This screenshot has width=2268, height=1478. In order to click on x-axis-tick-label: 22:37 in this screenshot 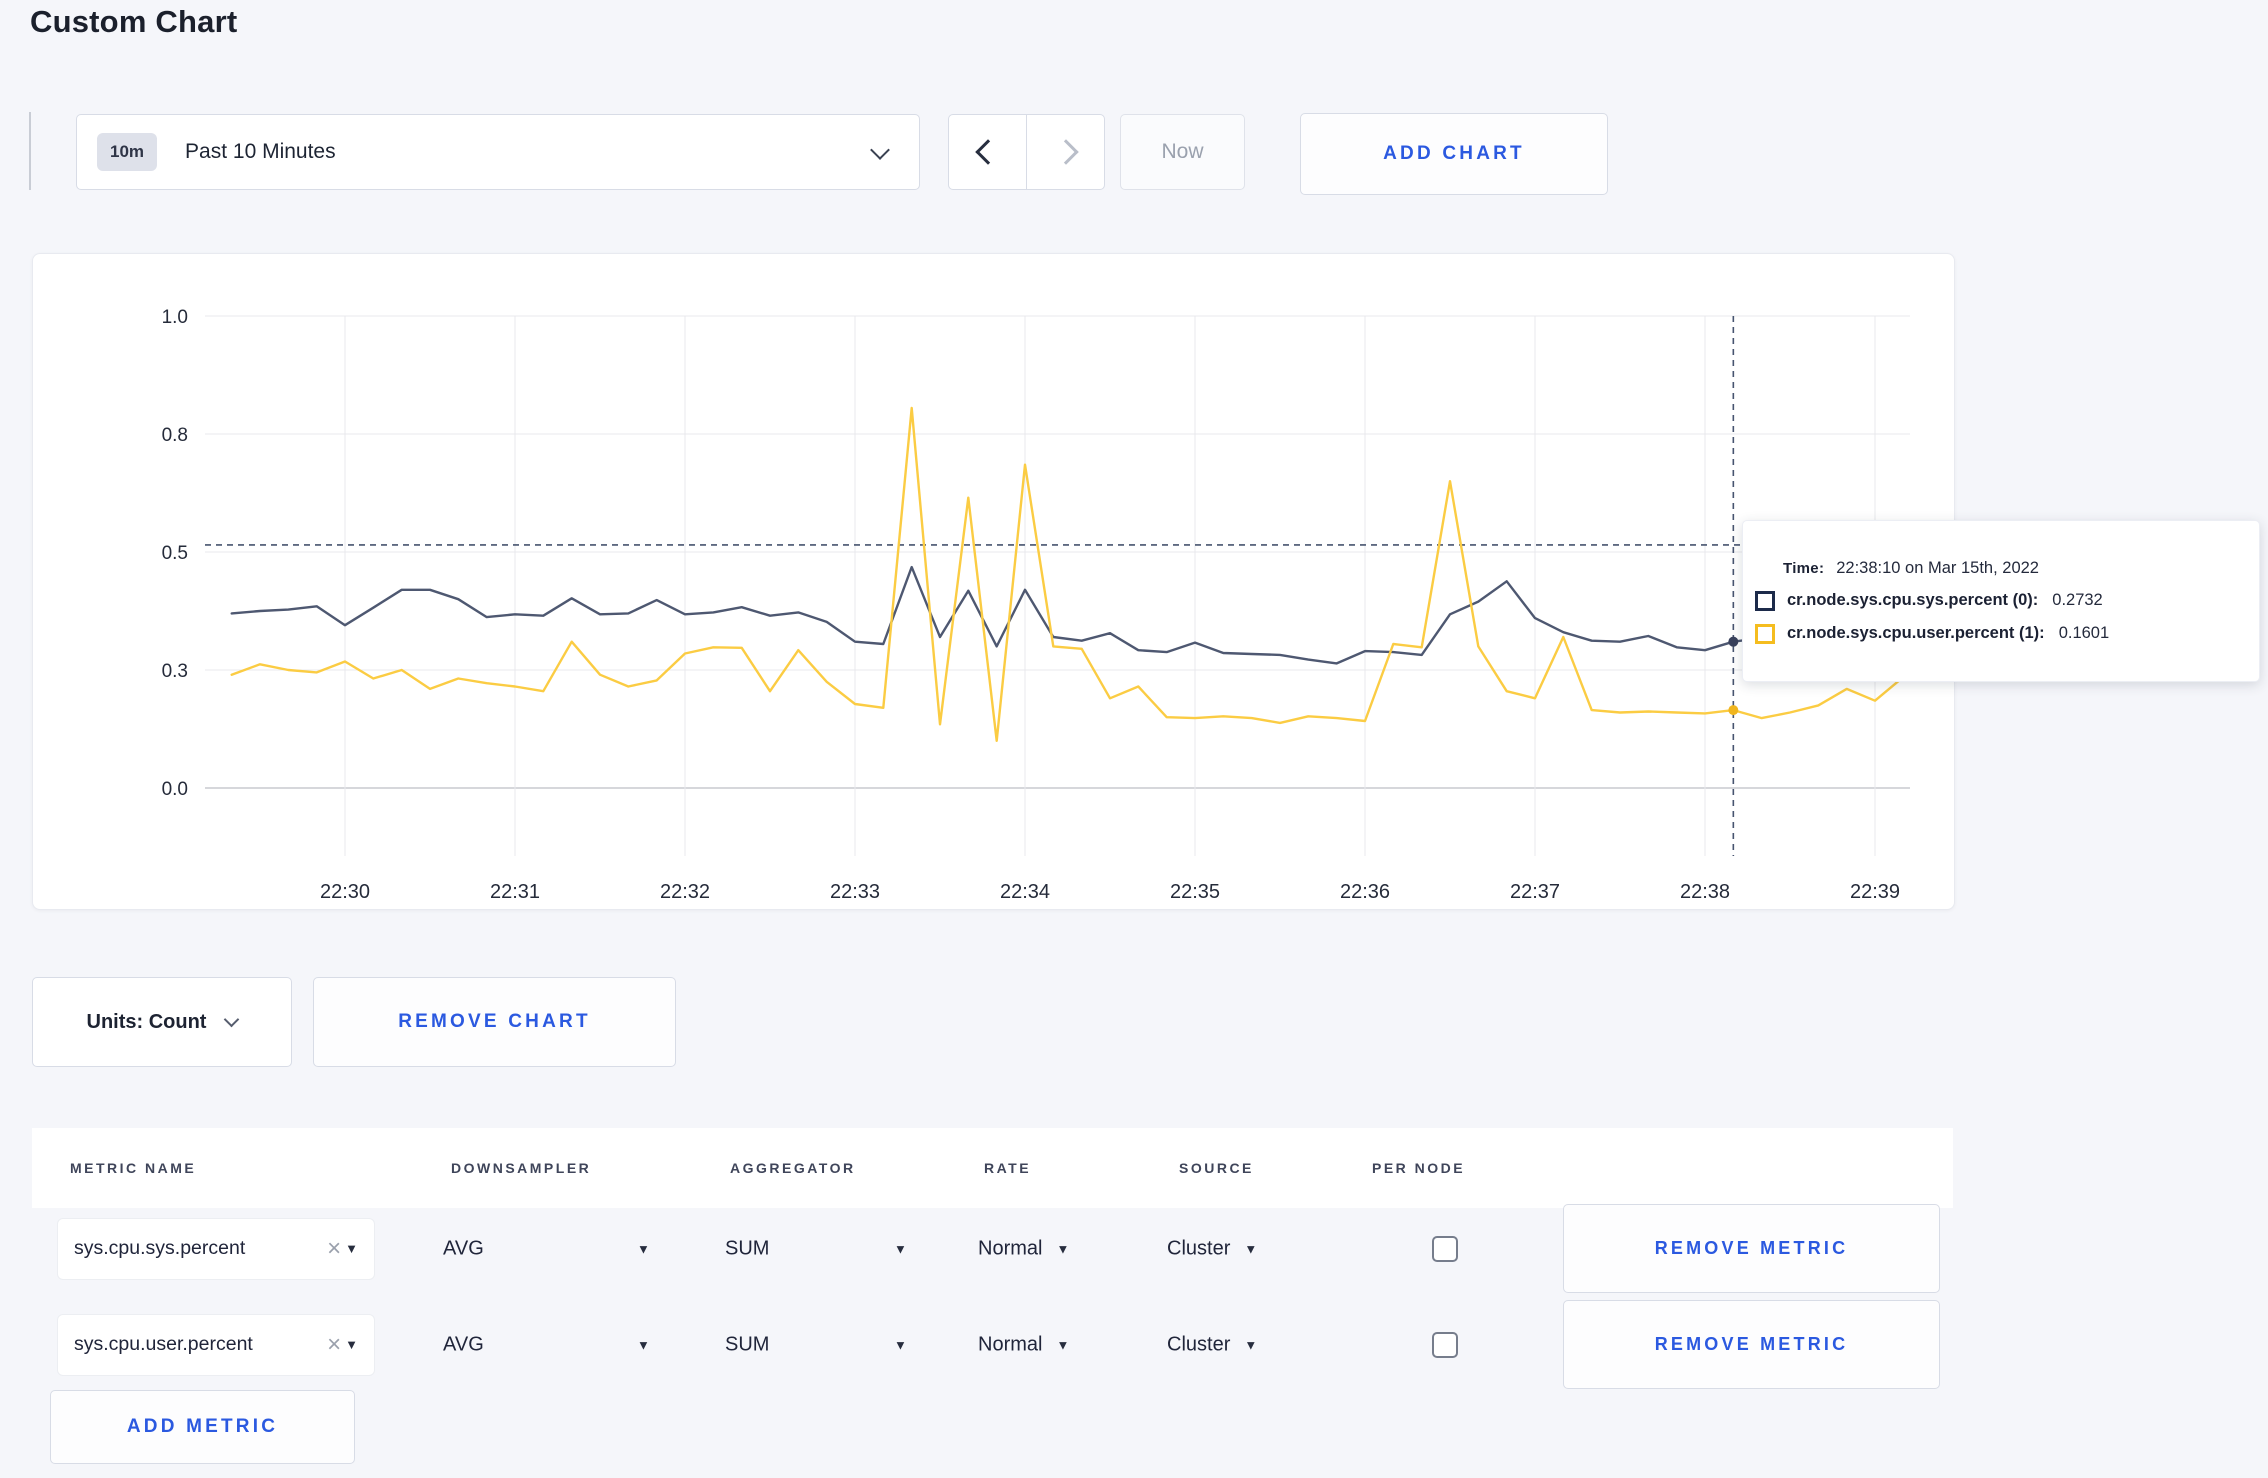, I will do `click(1535, 892)`.